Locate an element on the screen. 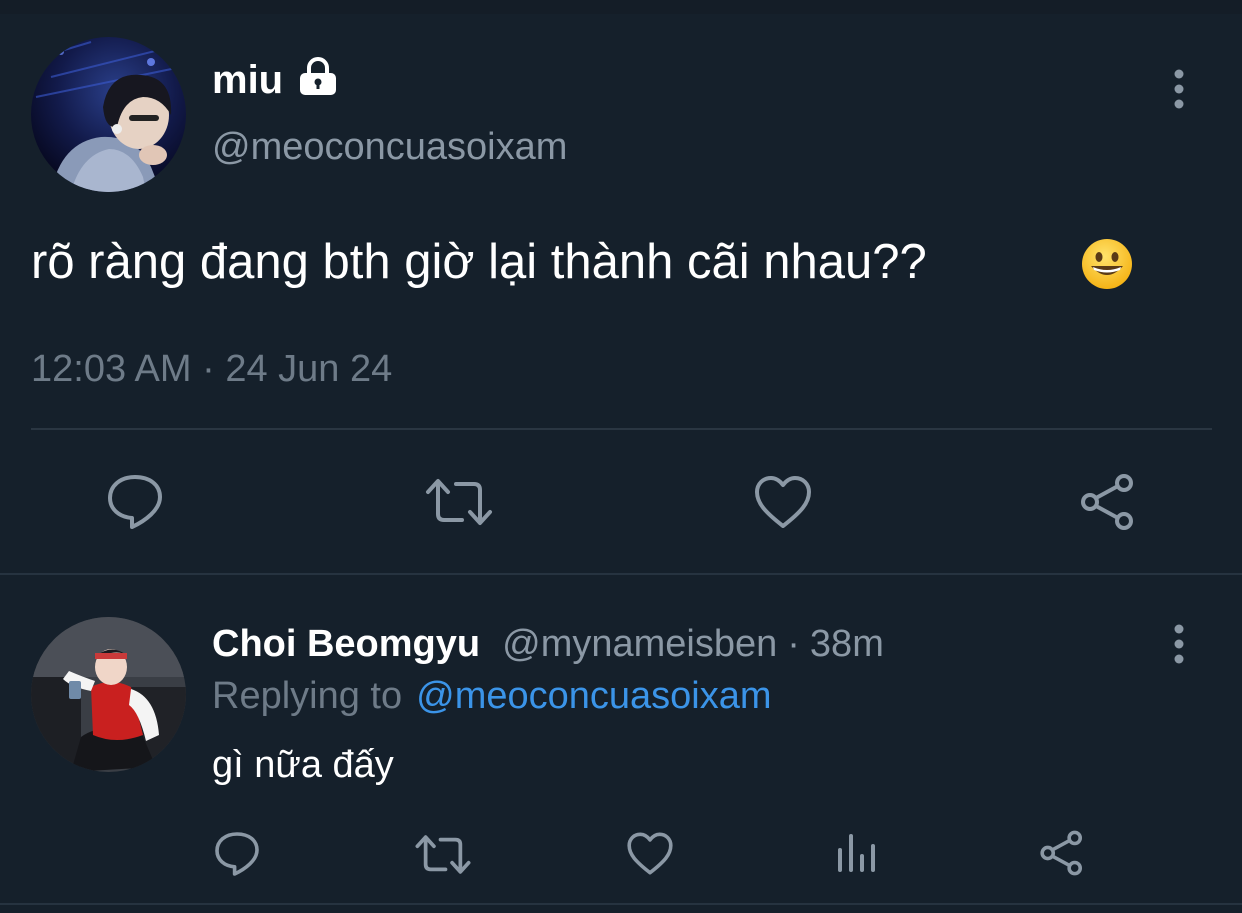 This screenshot has width=1242, height=913. reply-header: Choi Beomgyu @mynameisben · 38m is located at coordinates (548, 648).